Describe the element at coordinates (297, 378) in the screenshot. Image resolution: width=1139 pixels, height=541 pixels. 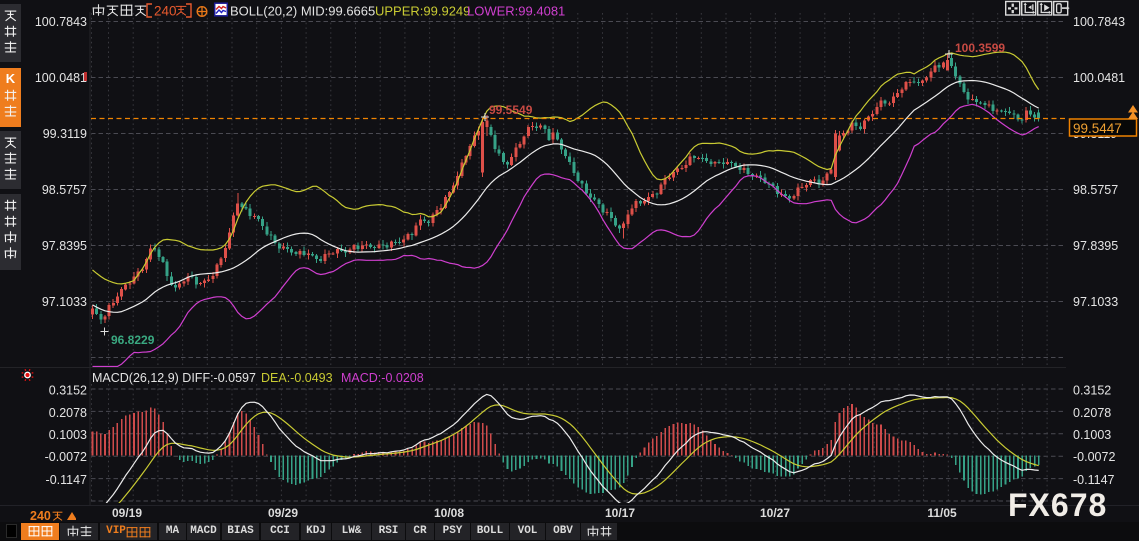
I see `svg-text: DEA:-0.0493` at that location.